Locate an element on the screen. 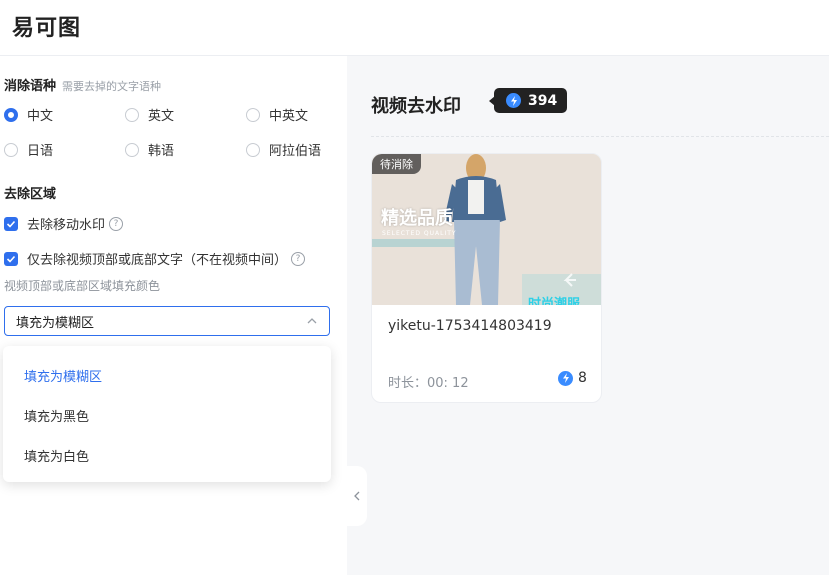 The height and width of the screenshot is (575, 829). watermark-text: 精选品质 is located at coordinates (417, 218).